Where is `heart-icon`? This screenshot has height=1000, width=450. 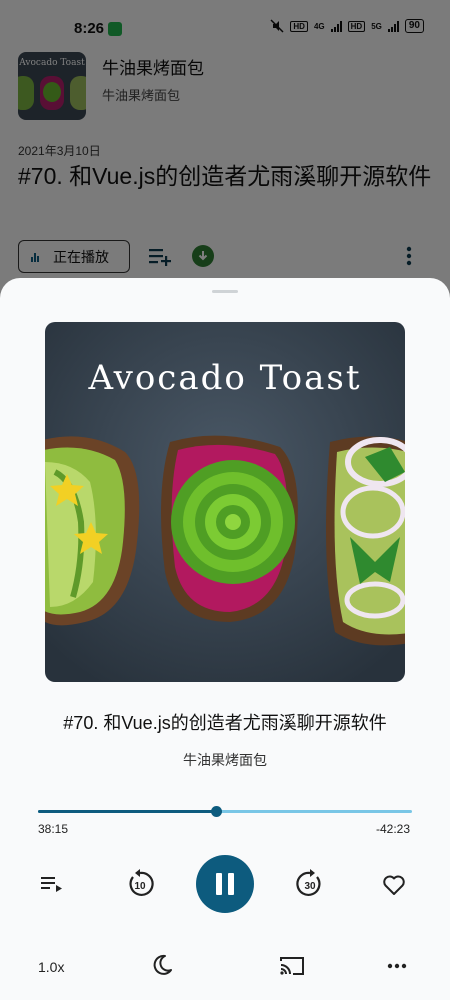 heart-icon is located at coordinates (394, 885).